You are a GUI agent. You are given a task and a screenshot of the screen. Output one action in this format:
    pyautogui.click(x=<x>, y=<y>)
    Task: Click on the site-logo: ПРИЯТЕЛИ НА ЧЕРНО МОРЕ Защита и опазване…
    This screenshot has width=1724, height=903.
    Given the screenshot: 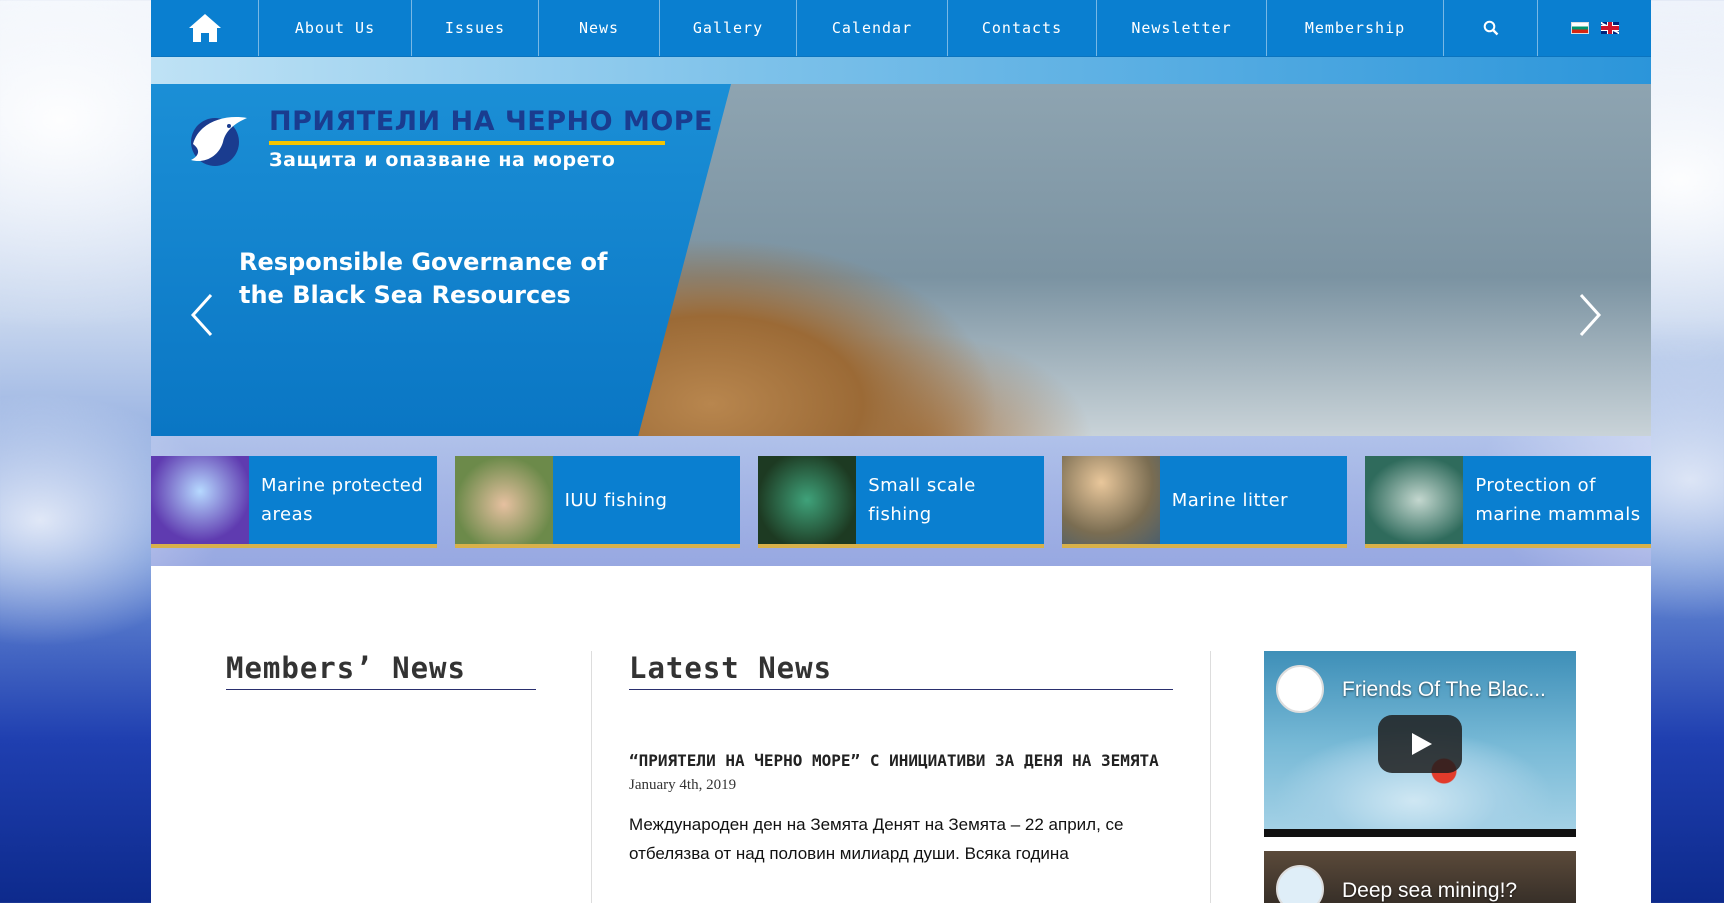 What is the action you would take?
    pyautogui.click(x=449, y=138)
    